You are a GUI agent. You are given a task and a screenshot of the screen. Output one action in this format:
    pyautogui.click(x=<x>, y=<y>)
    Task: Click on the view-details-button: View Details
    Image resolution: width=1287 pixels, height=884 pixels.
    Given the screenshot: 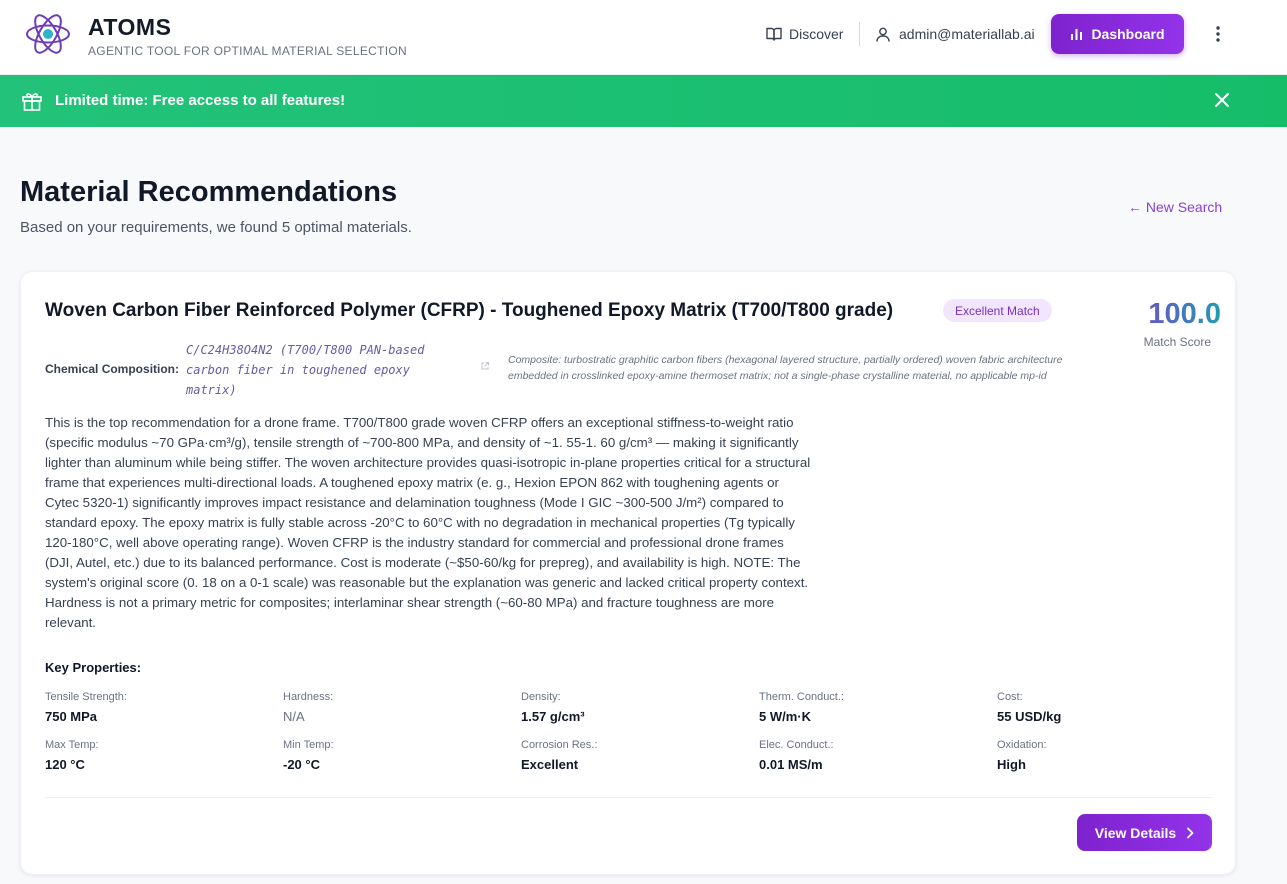 What is the action you would take?
    pyautogui.click(x=1144, y=832)
    